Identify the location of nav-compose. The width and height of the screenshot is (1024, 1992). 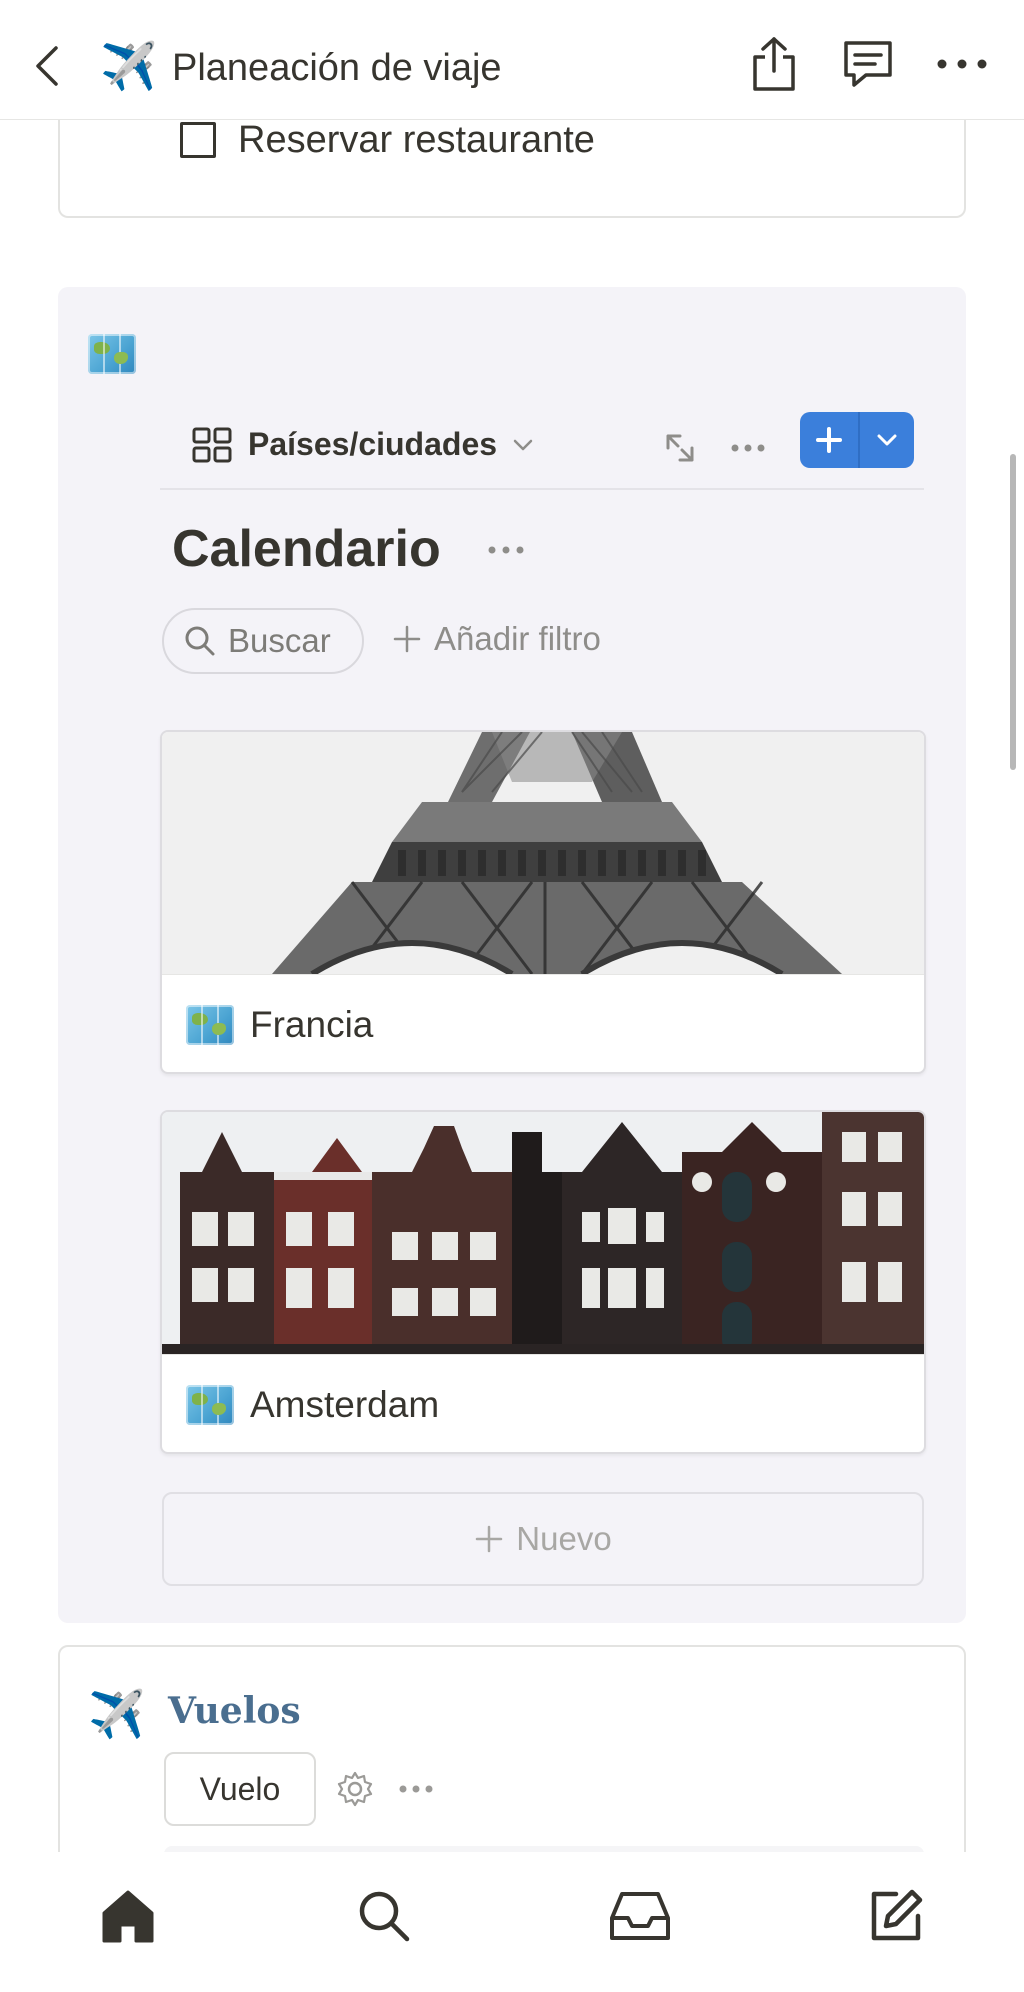
(896, 1916).